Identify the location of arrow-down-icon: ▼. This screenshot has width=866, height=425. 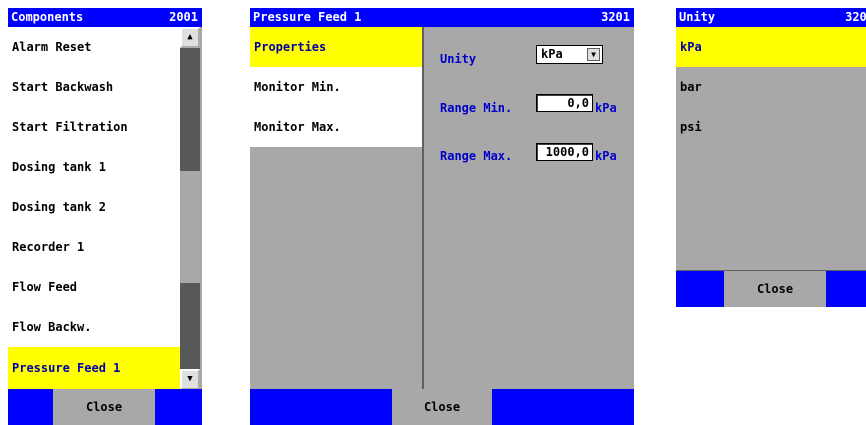
(190, 379).